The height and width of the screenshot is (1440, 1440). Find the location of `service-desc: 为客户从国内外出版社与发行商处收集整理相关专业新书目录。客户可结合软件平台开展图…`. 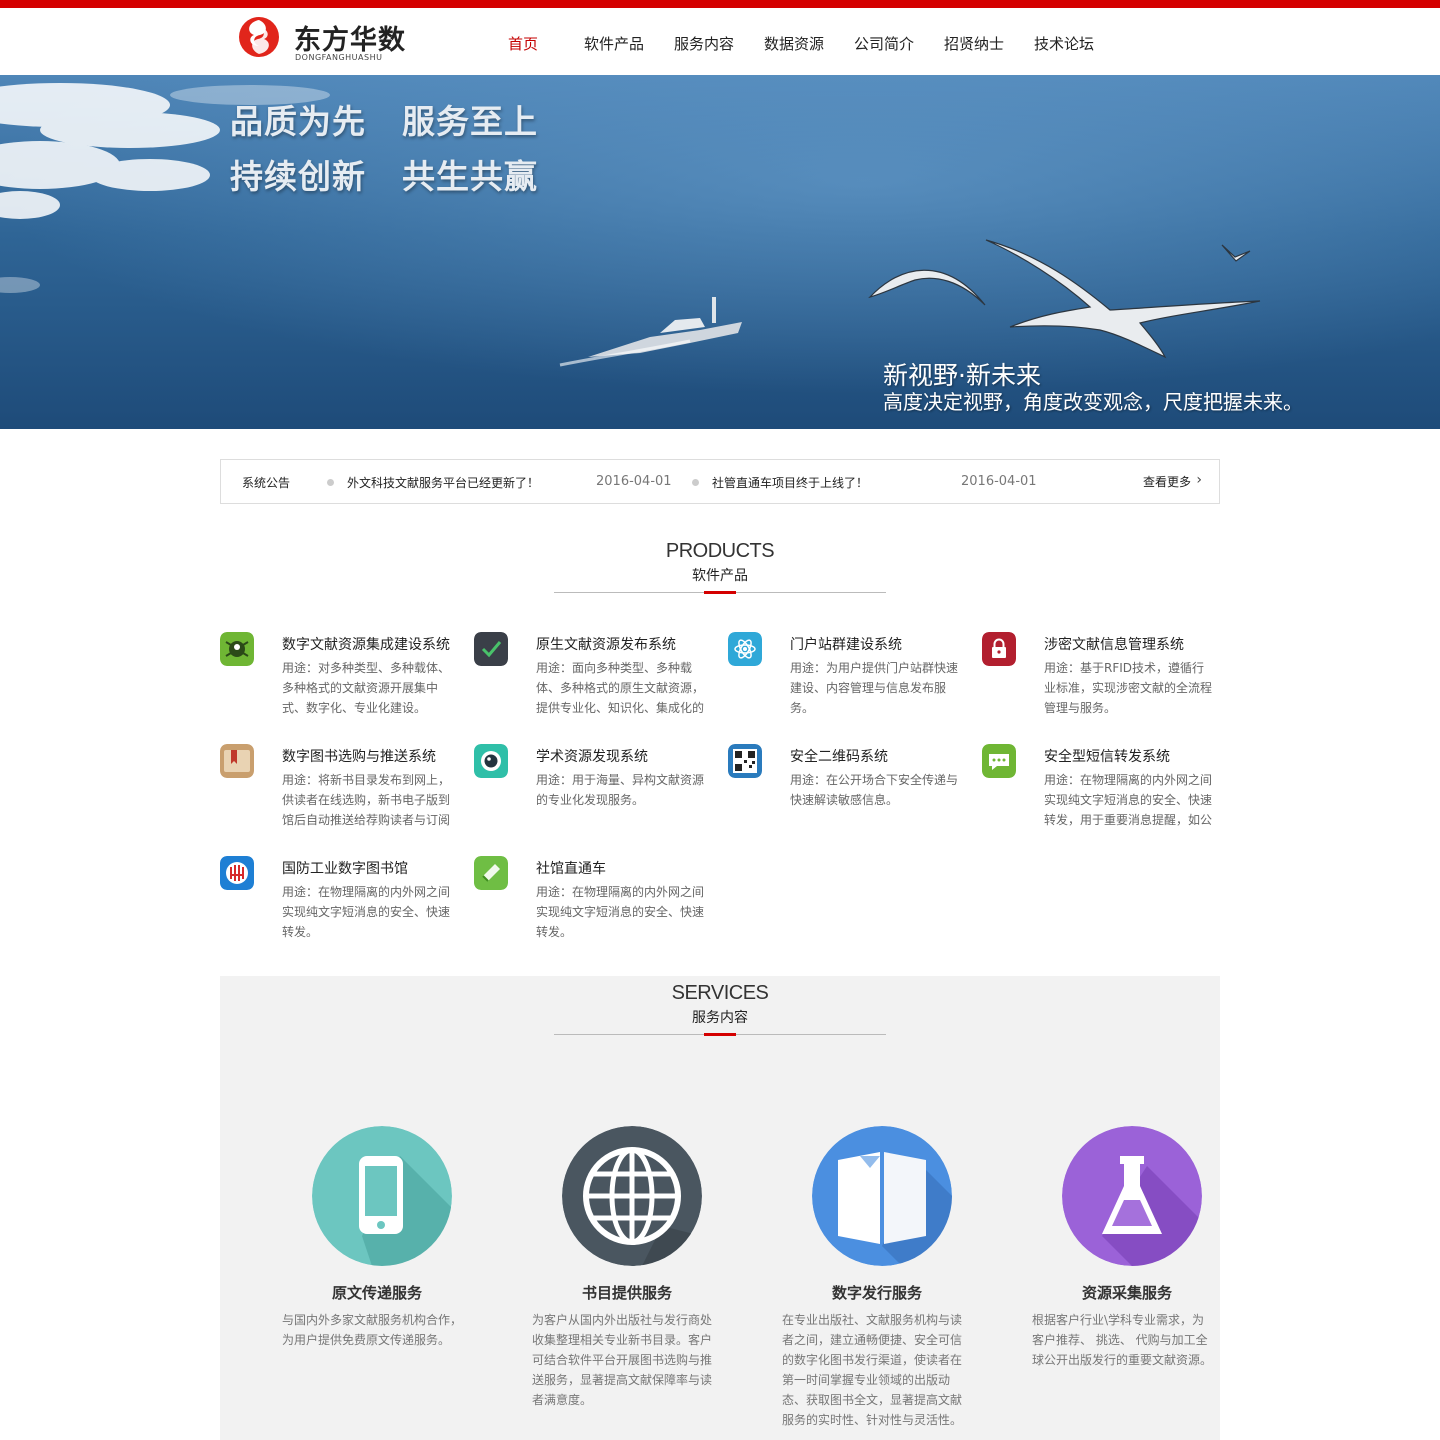

service-desc: 为客户从国内外出版社与发行商处收集整理相关专业新书目录。客户可结合软件平台开展图… is located at coordinates (622, 1360).